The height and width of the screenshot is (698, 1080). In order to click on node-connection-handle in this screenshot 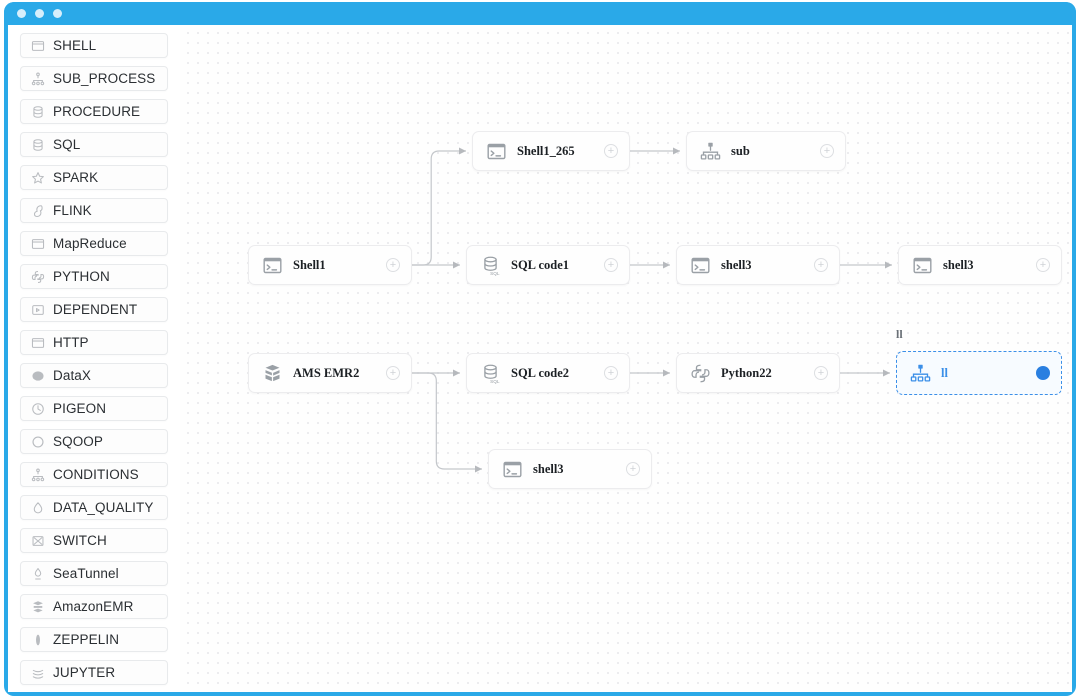, I will do `click(1043, 373)`.